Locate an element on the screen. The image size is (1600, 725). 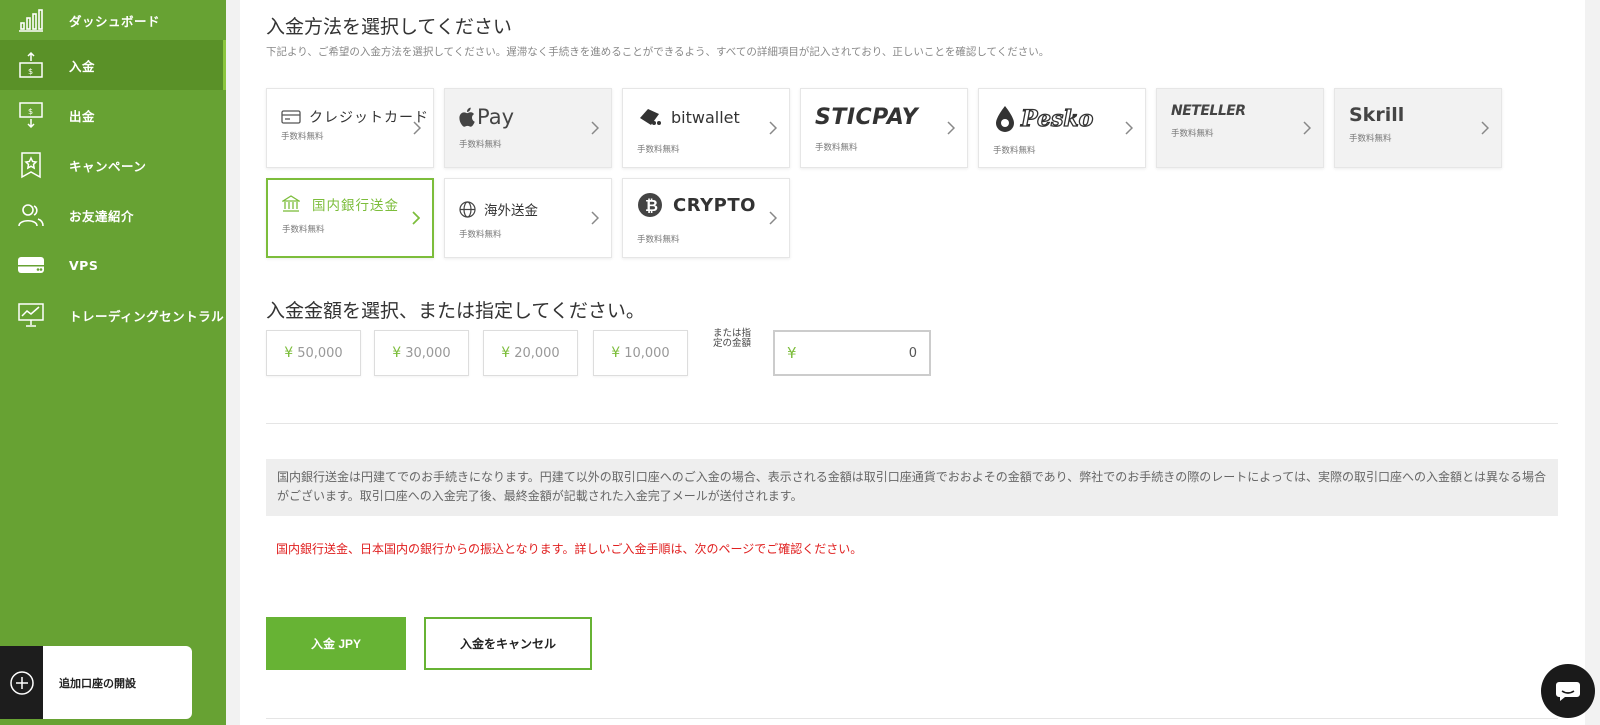
method-label: 海外送金 is located at coordinates (511, 211).